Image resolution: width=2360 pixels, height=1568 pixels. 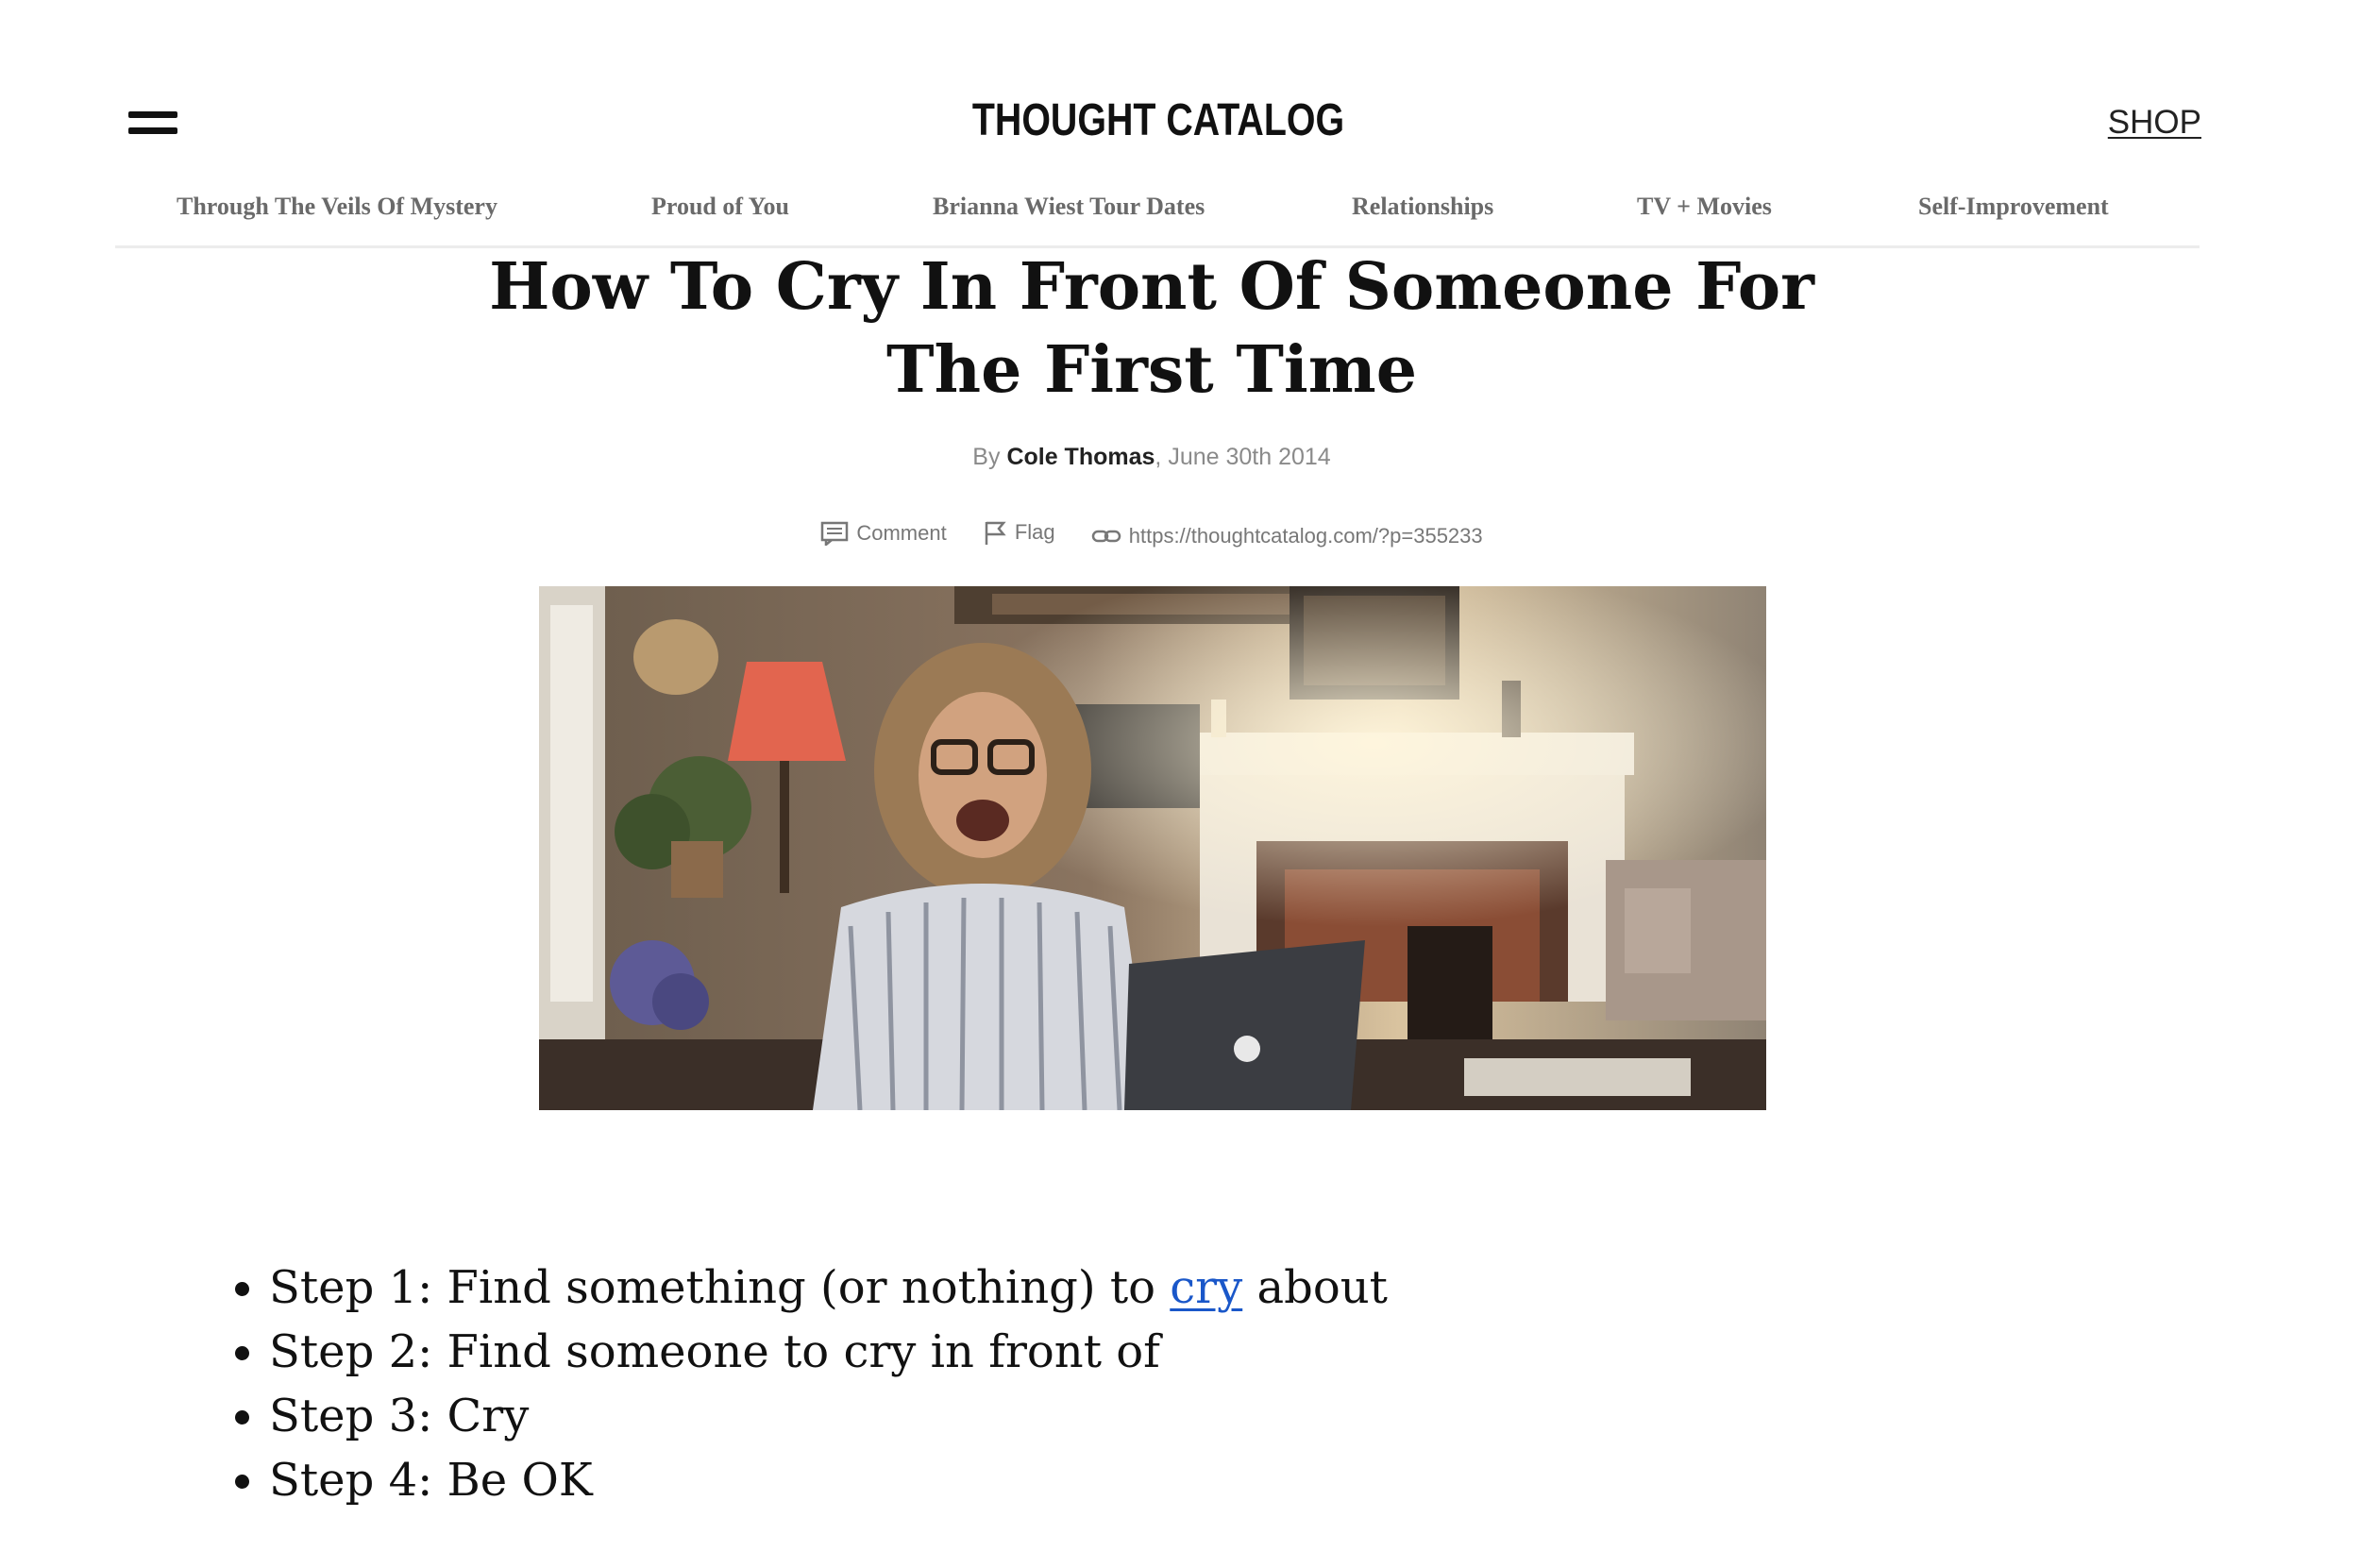 What do you see at coordinates (2154, 123) in the screenshot?
I see `shop-link: SHOP` at bounding box center [2154, 123].